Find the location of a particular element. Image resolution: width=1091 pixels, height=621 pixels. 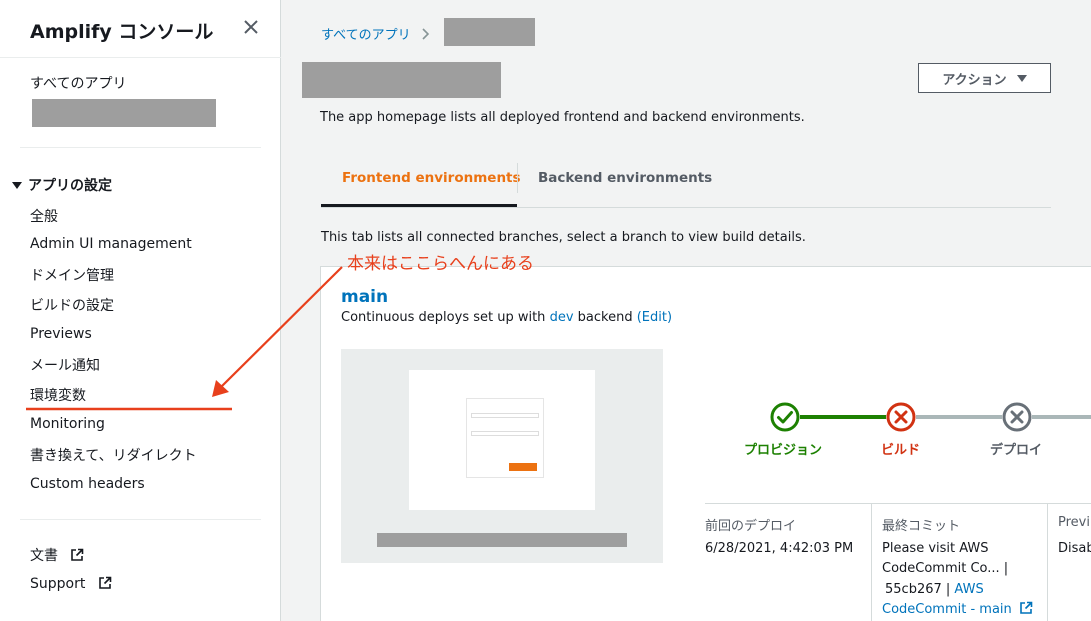

sidebar-item-domain: ドメイン管理 is located at coordinates (72, 275).